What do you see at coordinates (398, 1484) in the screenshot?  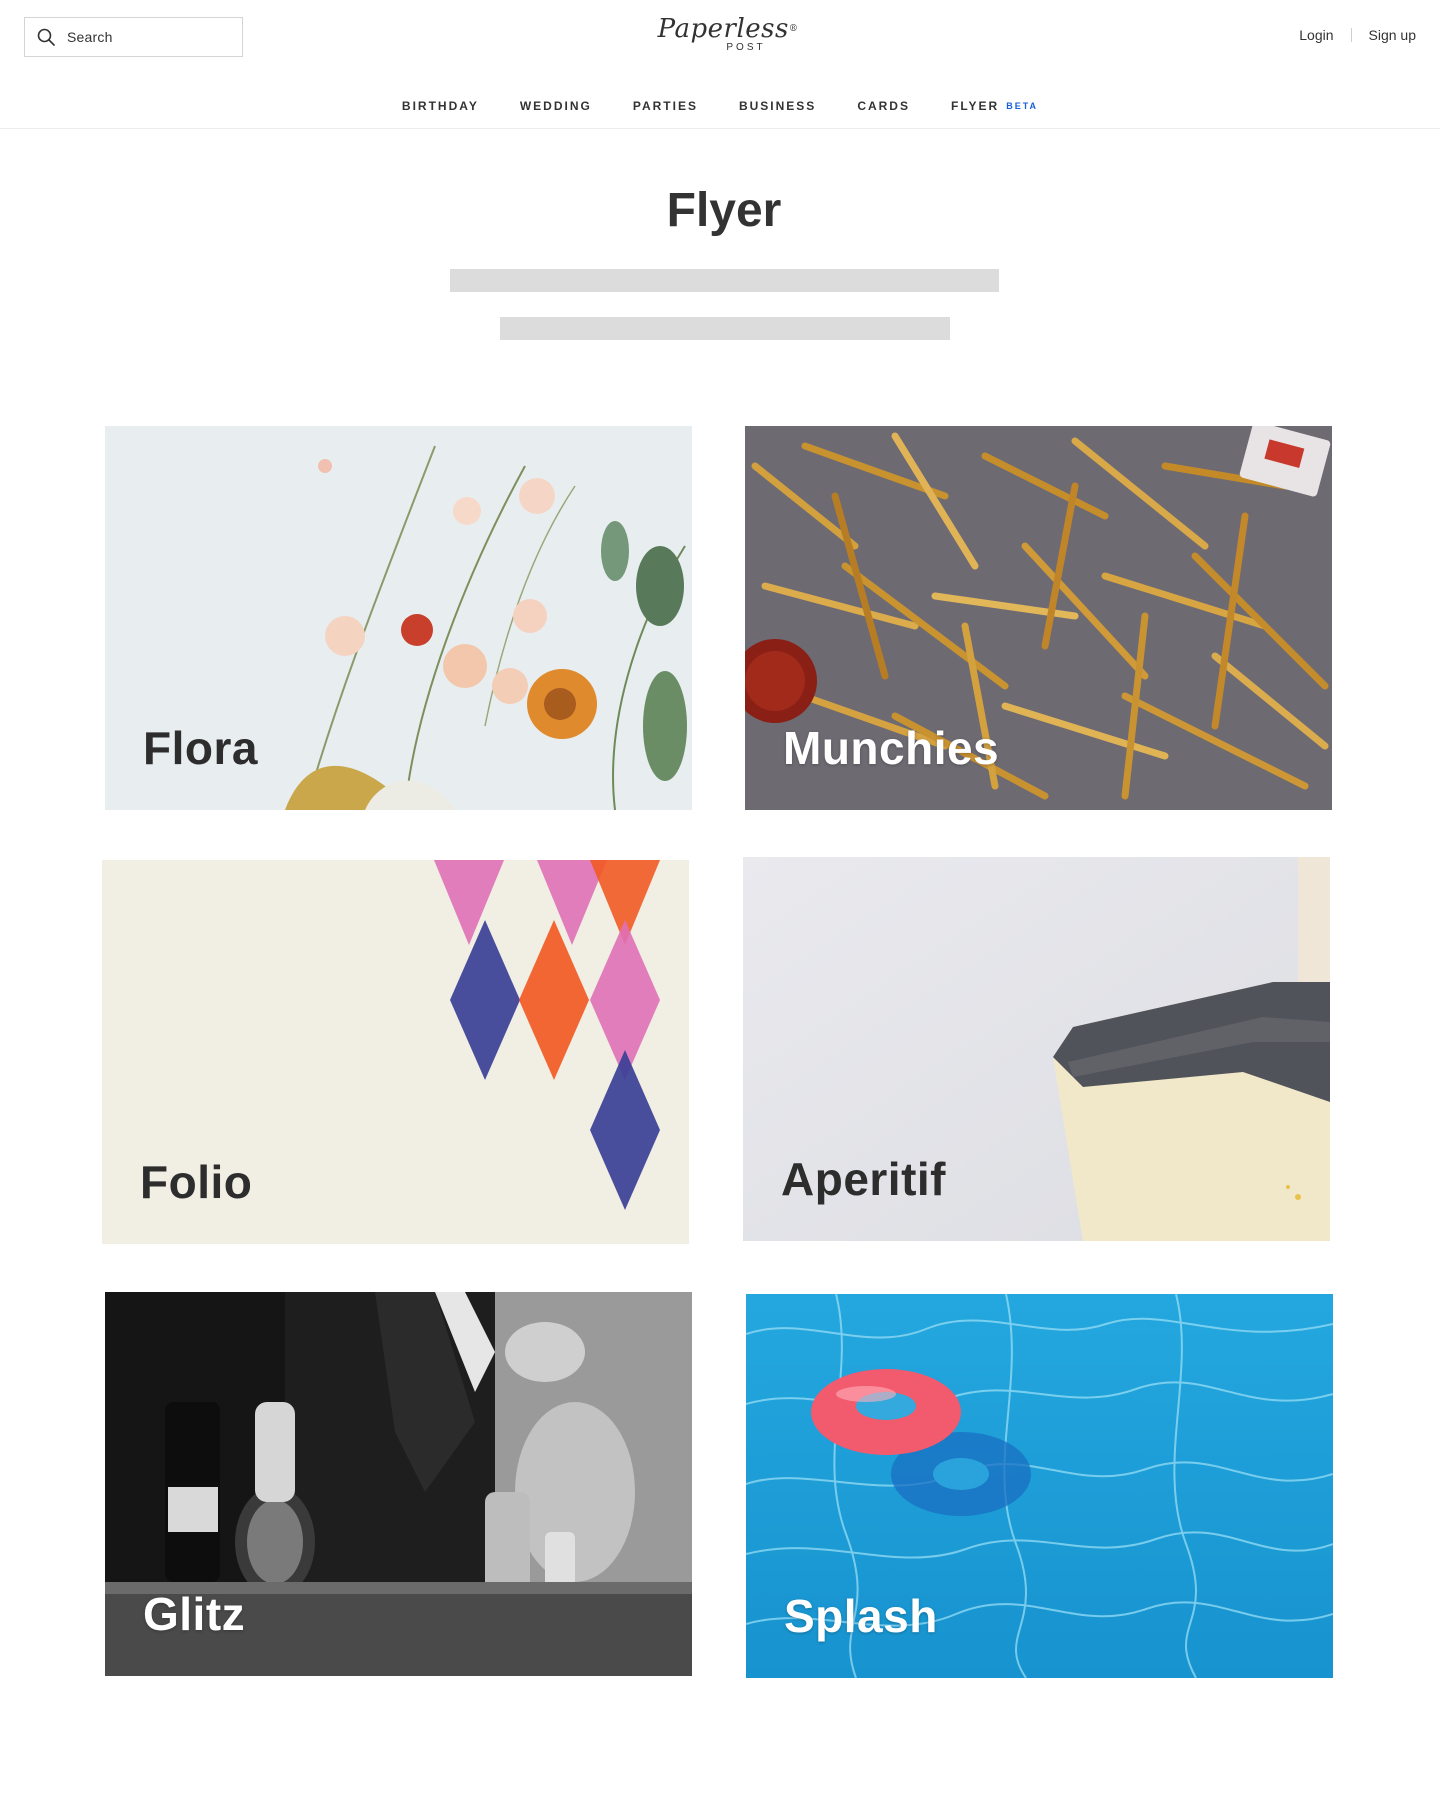 I see `collection-card-glitz: Glitz` at bounding box center [398, 1484].